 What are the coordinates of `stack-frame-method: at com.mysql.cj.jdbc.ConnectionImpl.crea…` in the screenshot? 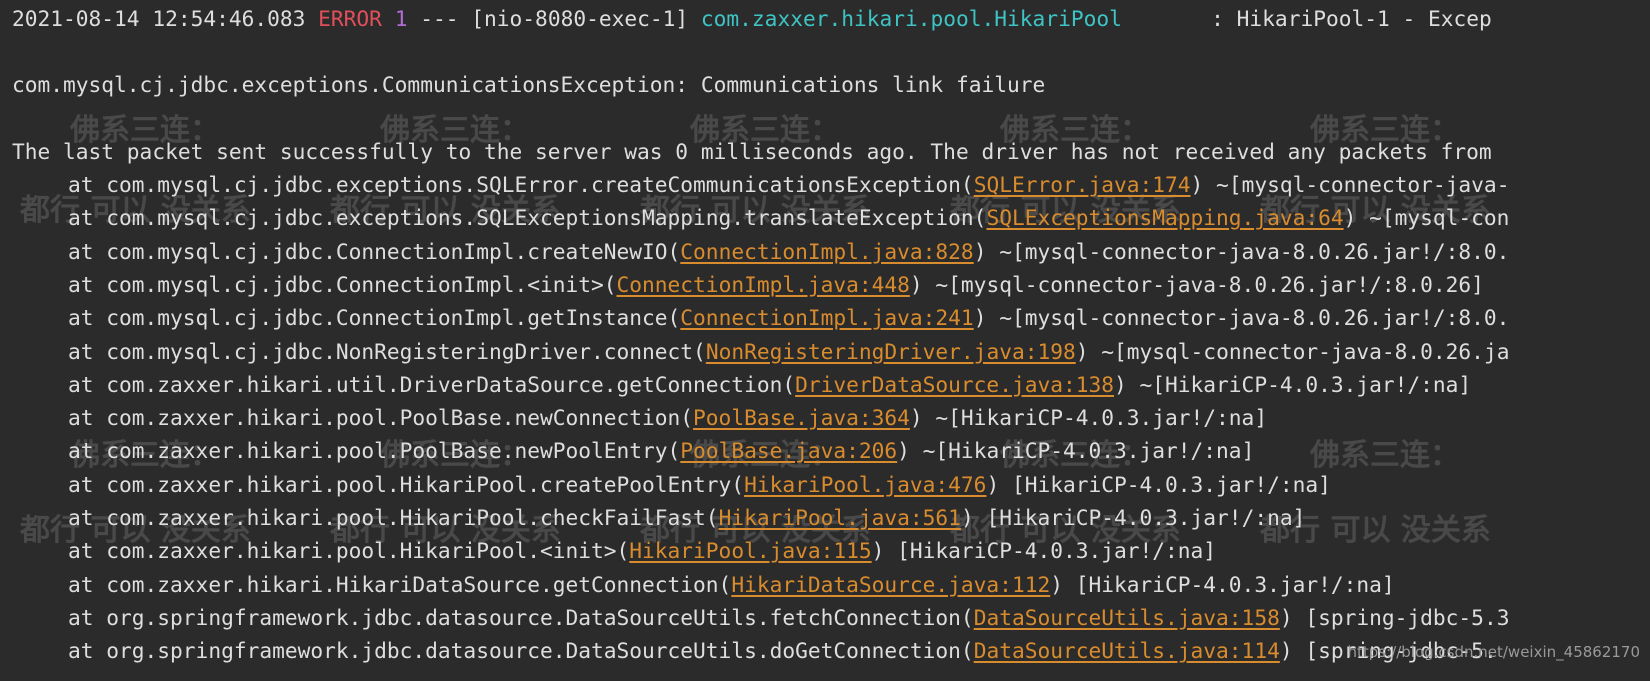 It's located at (374, 251).